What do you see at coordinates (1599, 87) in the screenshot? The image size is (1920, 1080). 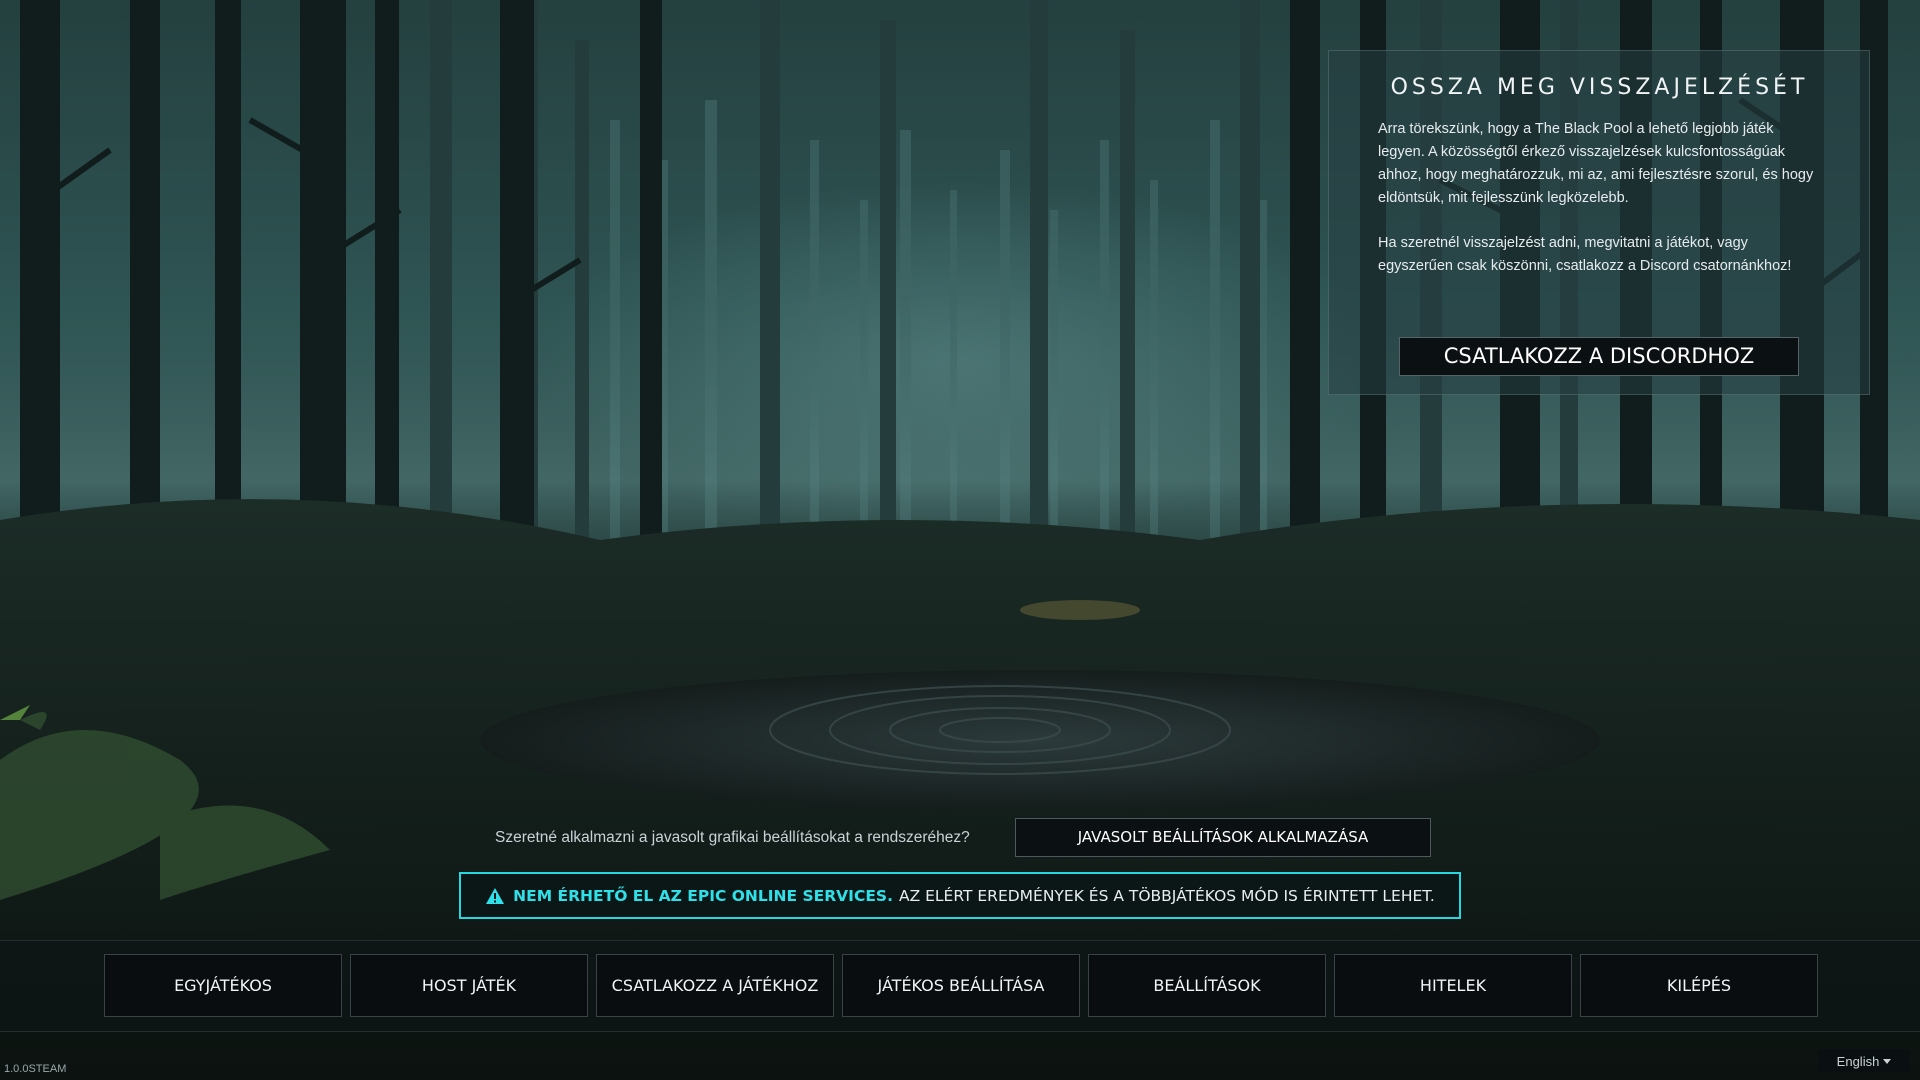 I see `feedback-title: OSSZA MEG VISSZAJELZÉSÉT` at bounding box center [1599, 87].